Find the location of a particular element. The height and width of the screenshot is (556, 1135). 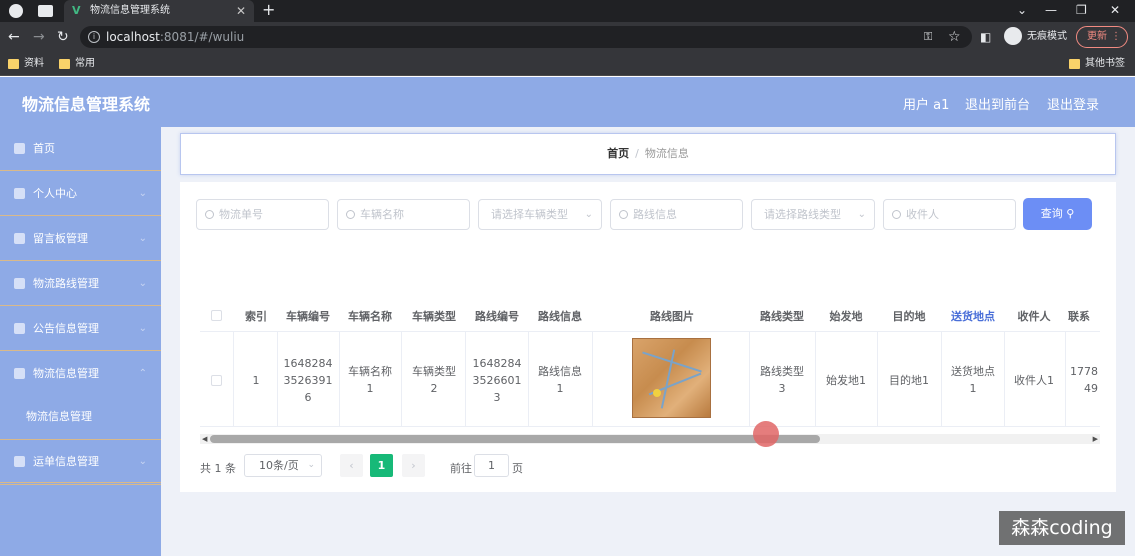

reload-icon: ↻ is located at coordinates (63, 37).